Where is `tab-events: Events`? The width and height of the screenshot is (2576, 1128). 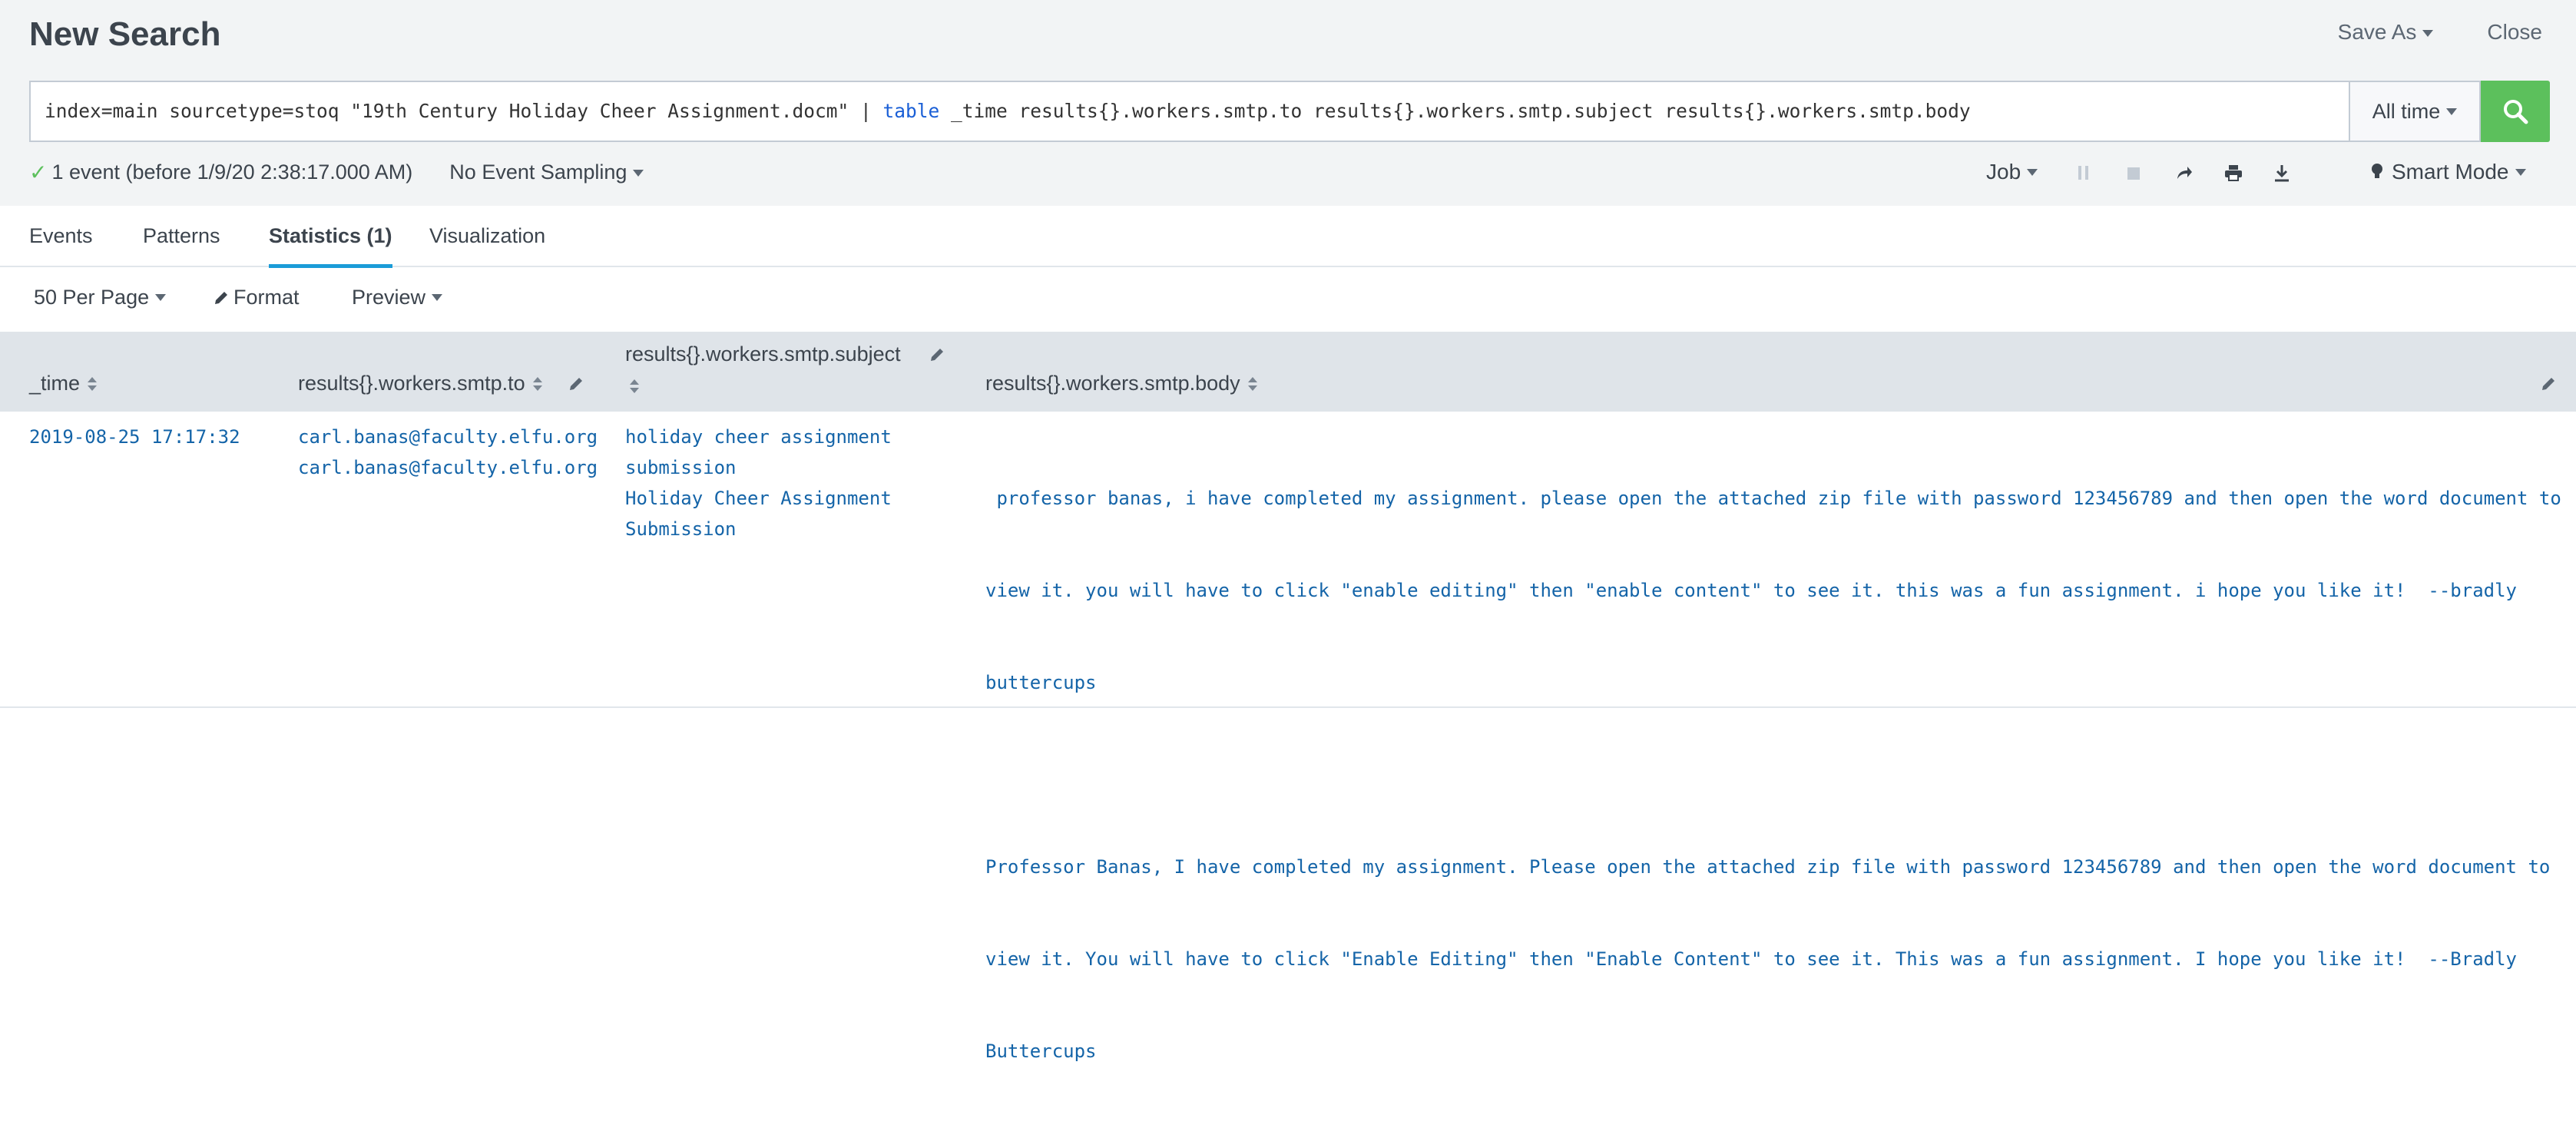 tab-events: Events is located at coordinates (61, 236).